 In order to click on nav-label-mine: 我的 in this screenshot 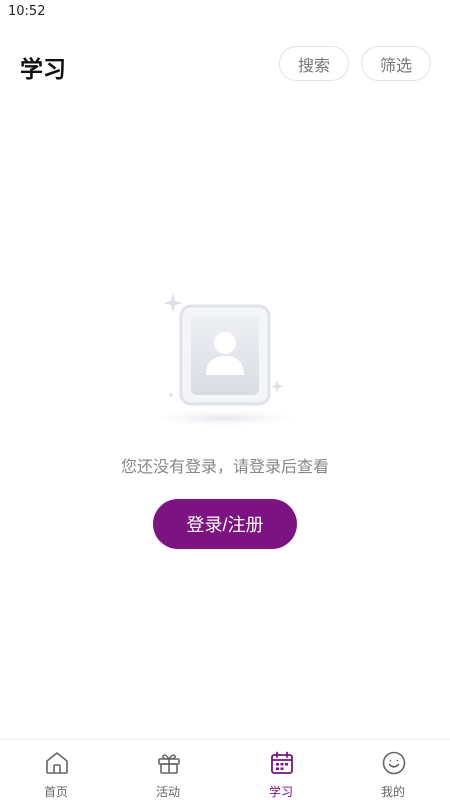, I will do `click(392, 792)`.